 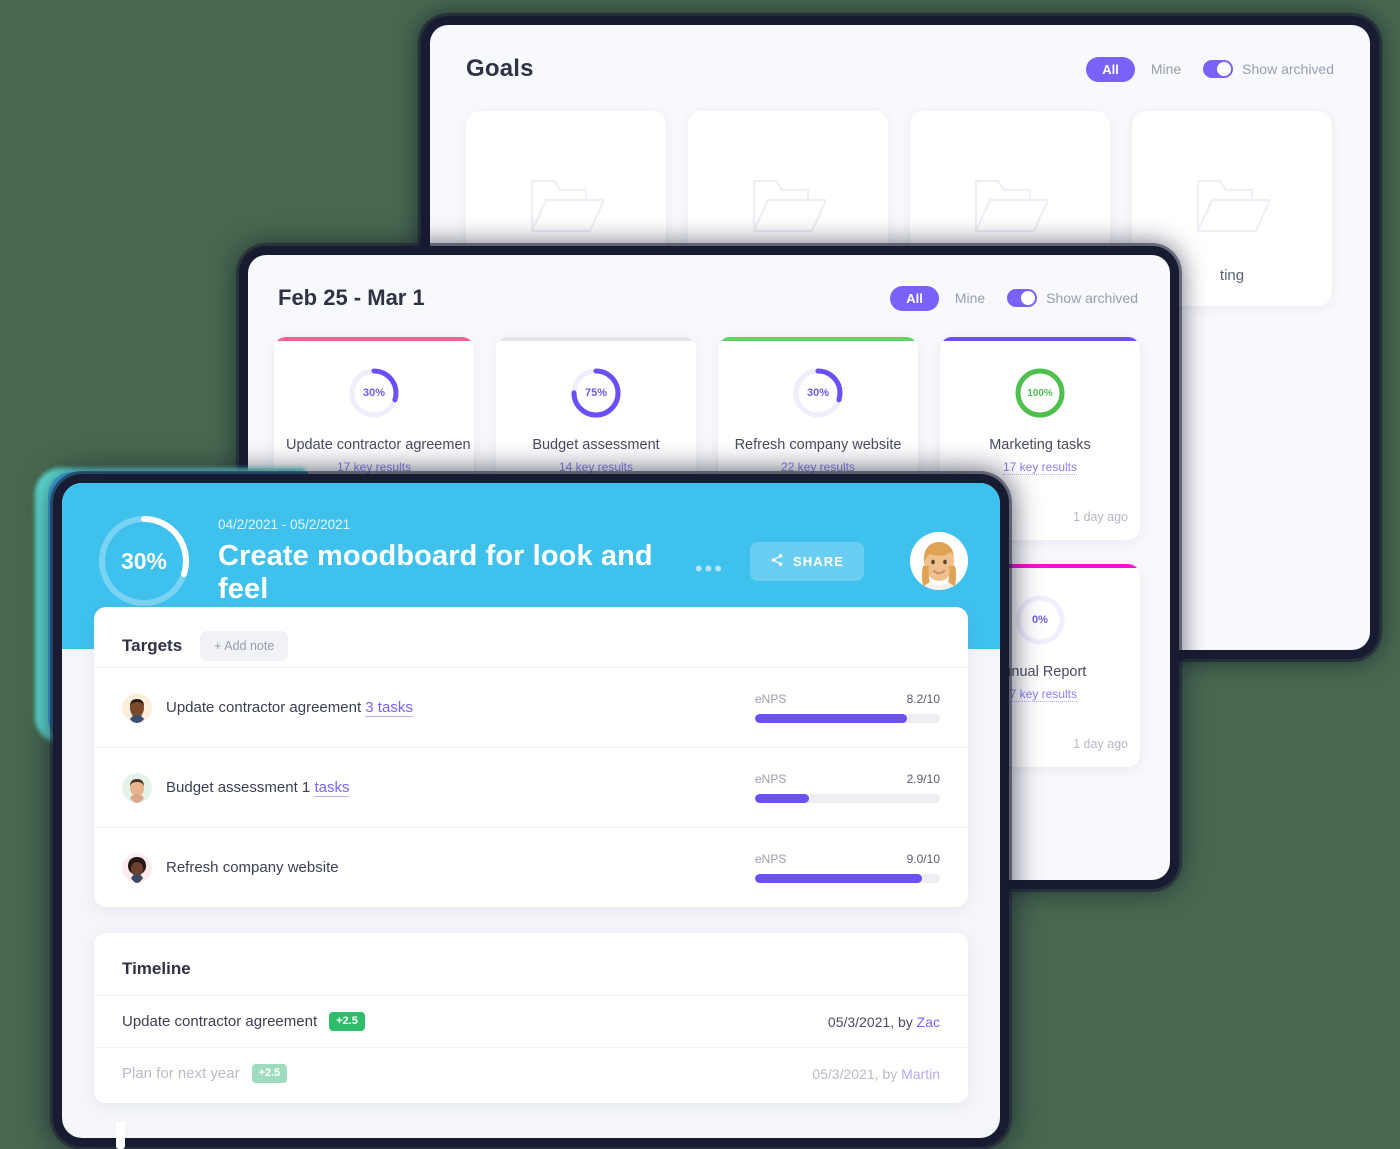 I want to click on goal-date-range: 04/2/2021 - 05/2/2021, so click(x=284, y=524).